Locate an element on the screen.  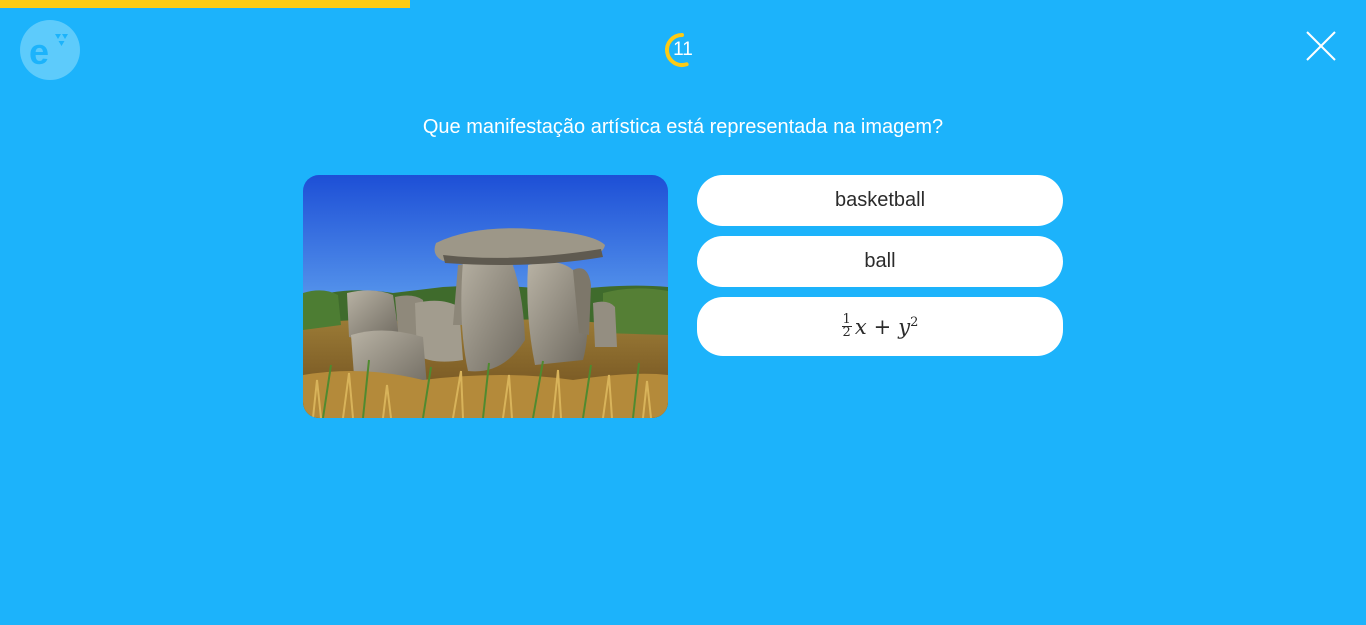
close-icon is located at coordinates (1321, 46).